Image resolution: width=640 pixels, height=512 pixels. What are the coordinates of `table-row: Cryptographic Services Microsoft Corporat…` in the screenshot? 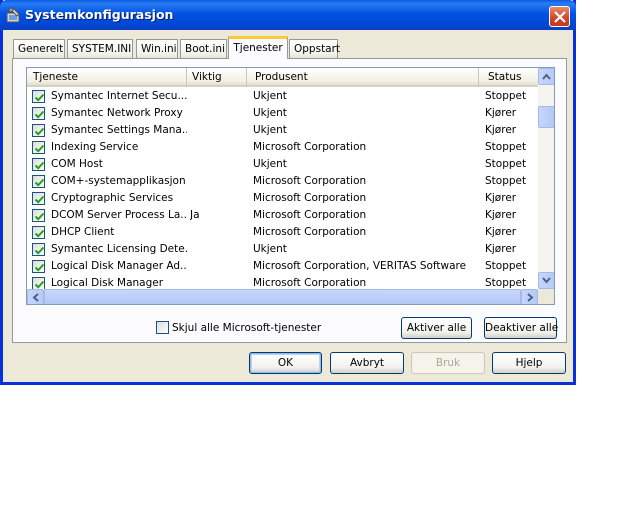 It's located at (282, 198).